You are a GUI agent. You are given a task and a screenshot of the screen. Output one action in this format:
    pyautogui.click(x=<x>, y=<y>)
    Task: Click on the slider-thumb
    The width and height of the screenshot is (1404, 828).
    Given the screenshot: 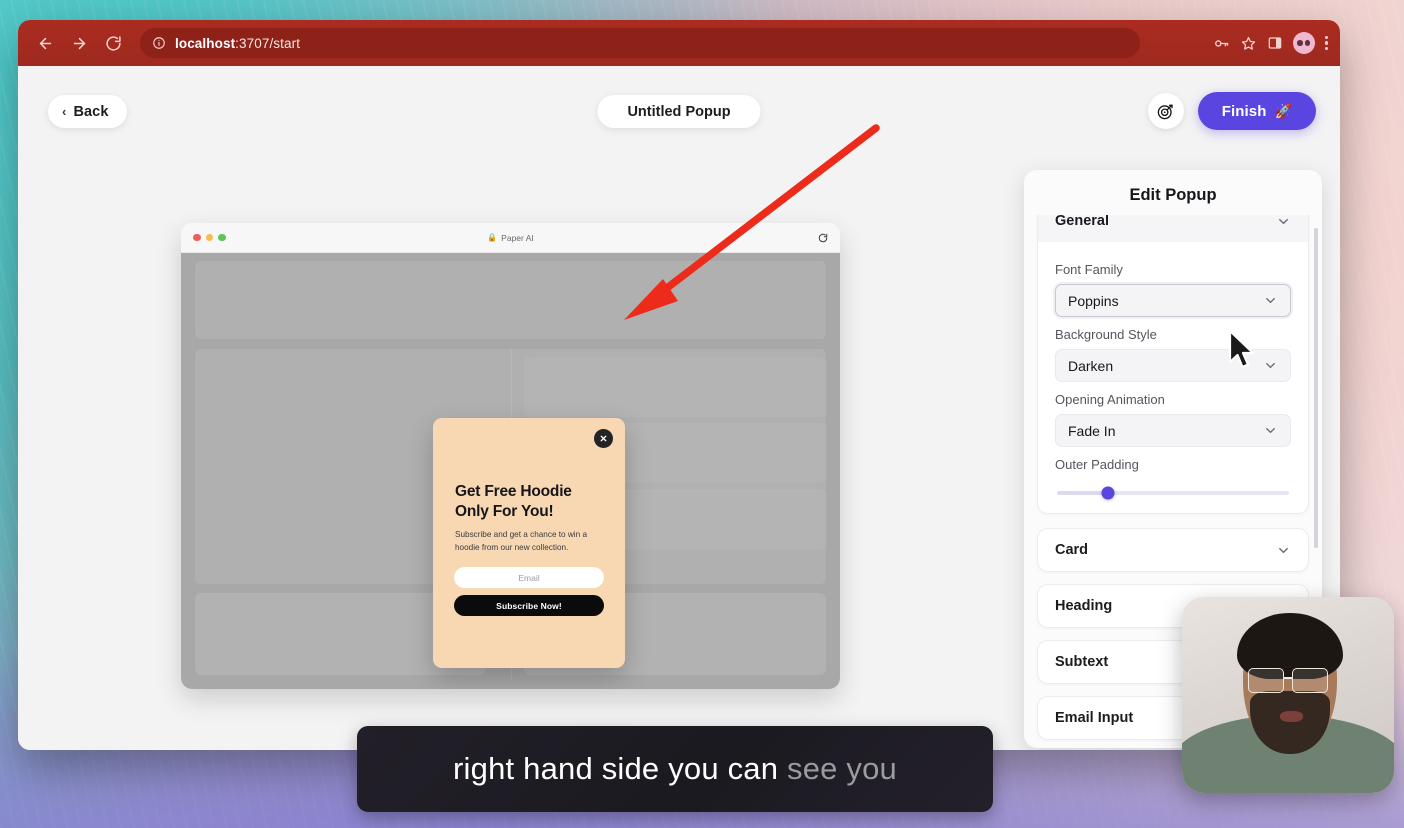 What is the action you would take?
    pyautogui.click(x=1108, y=493)
    